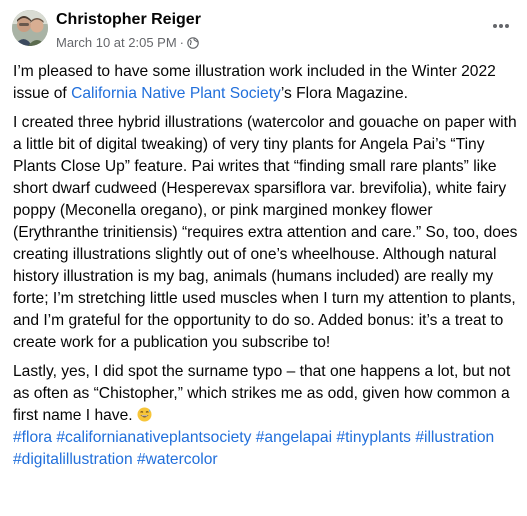 This screenshot has width=527, height=516. Describe the element at coordinates (32, 437) in the screenshot. I see `hashtag-link: #flora` at that location.